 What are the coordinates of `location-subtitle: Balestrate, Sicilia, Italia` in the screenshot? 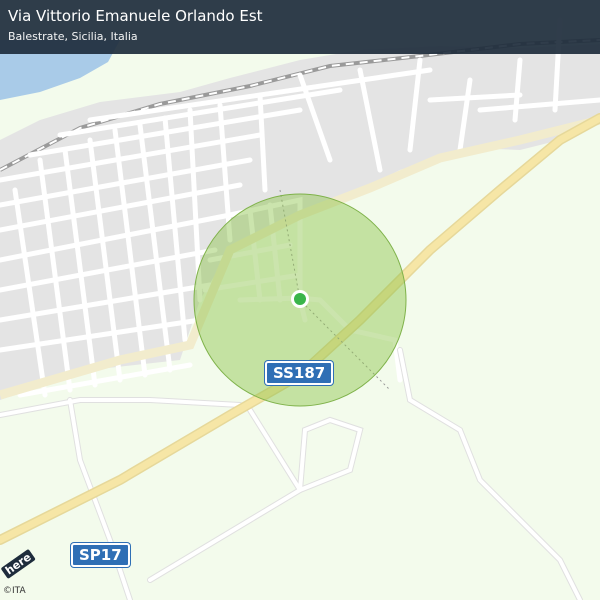 It's located at (73, 36).